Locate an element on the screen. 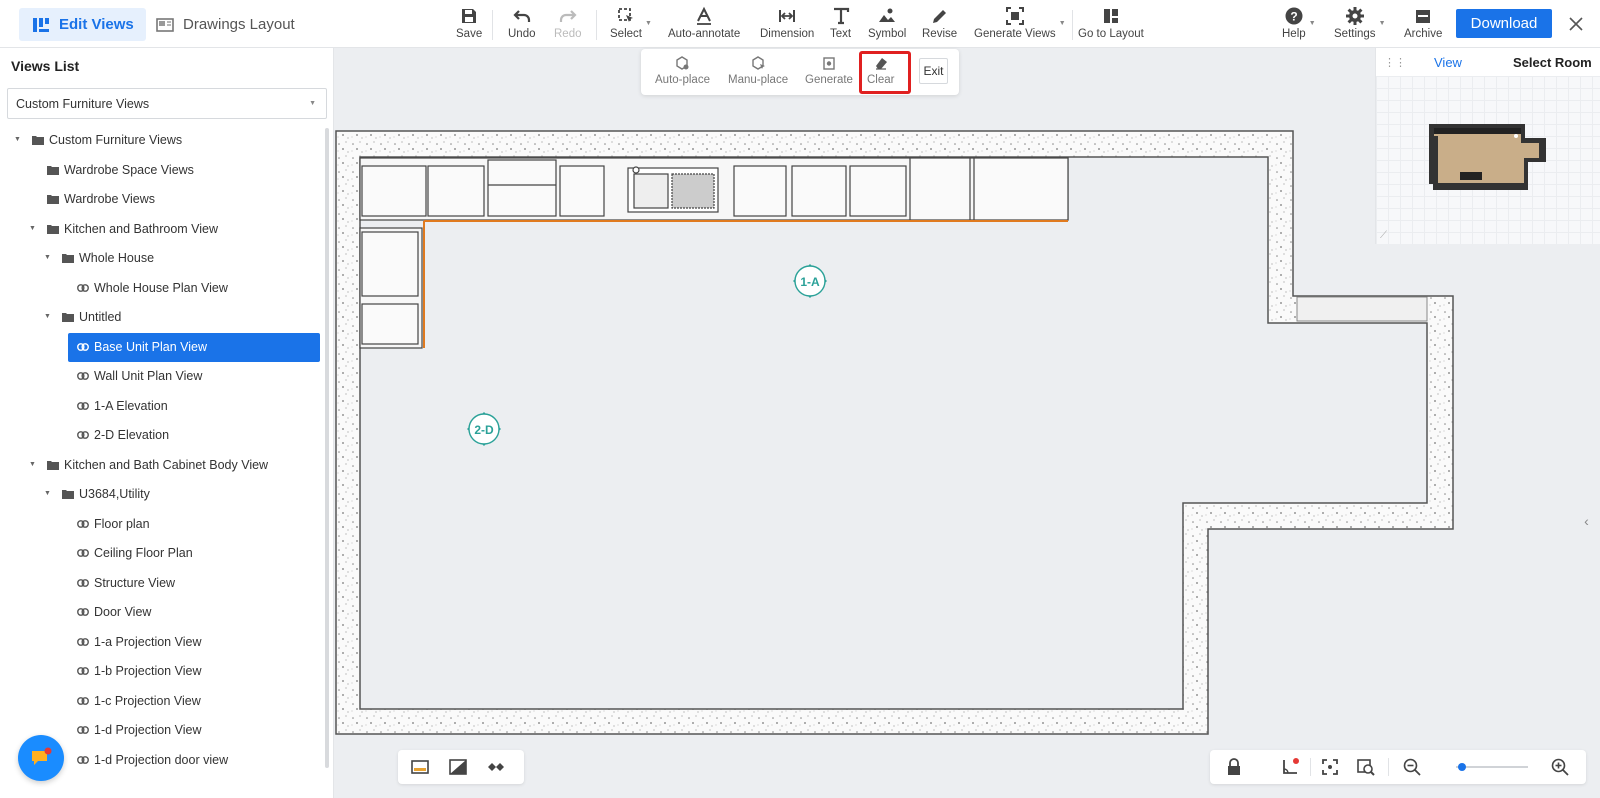 The height and width of the screenshot is (798, 1600). revise-button: Revise is located at coordinates (939, 25).